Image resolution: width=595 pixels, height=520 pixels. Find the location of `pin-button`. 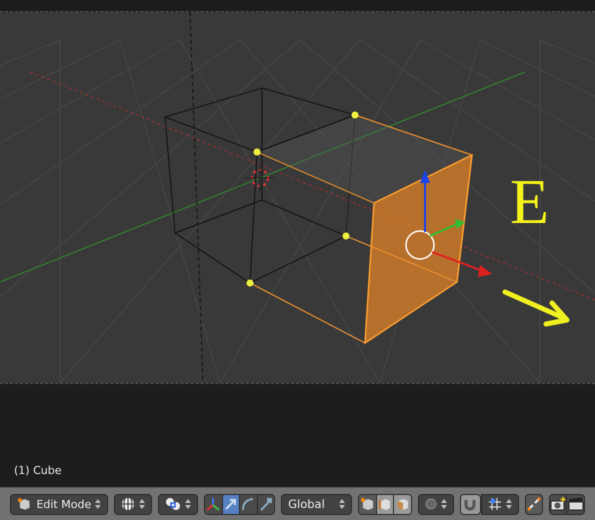

pin-button is located at coordinates (533, 504).